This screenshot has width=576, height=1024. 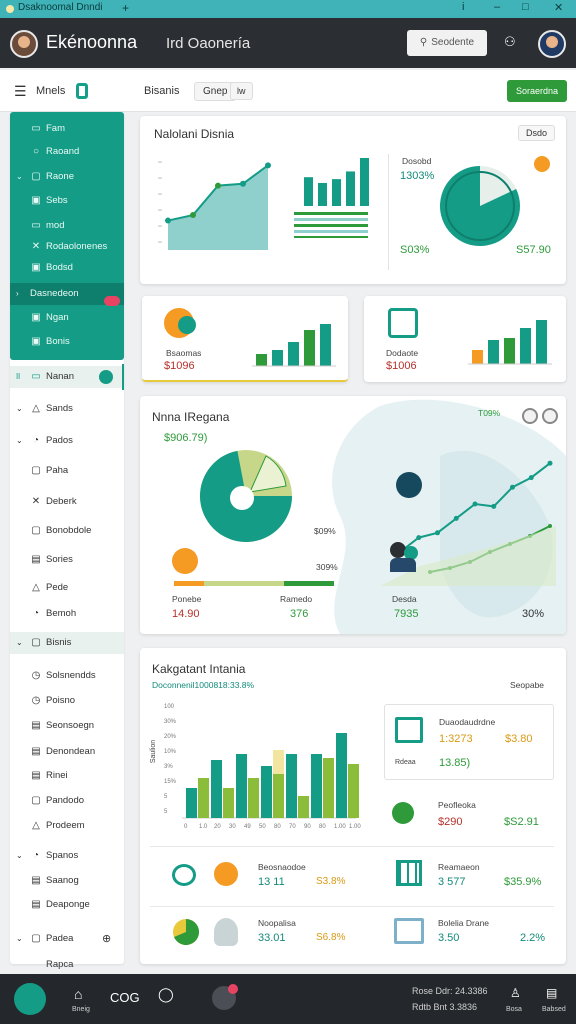 I want to click on avatar, so click(x=24, y=44).